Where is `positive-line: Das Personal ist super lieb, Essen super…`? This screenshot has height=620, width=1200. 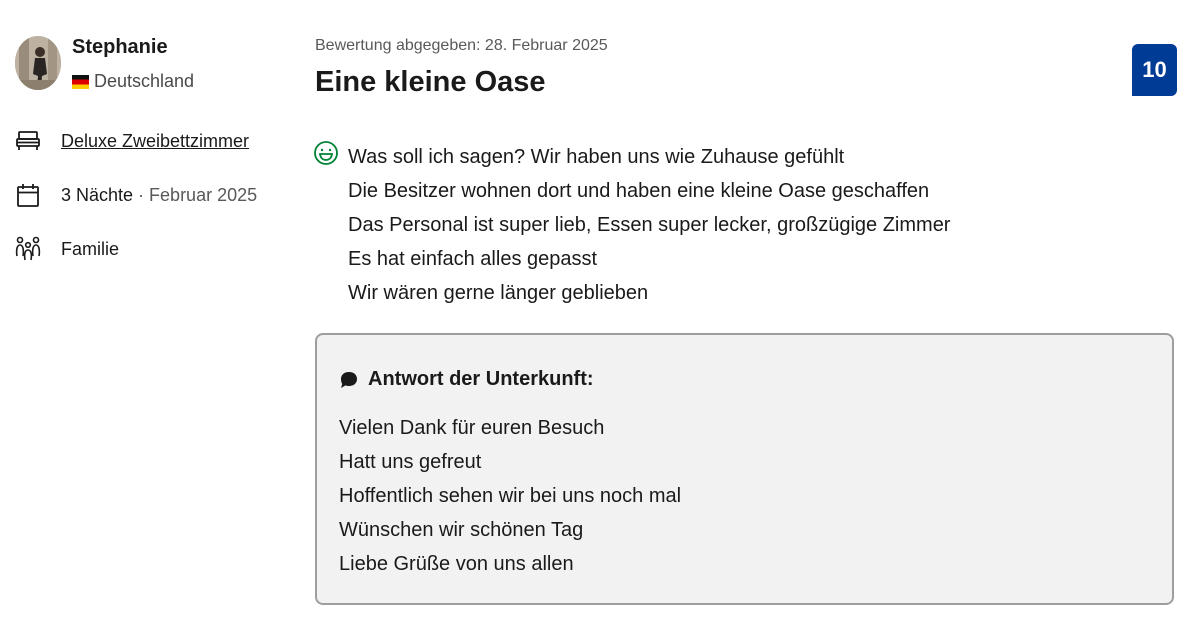
positive-line: Das Personal ist super lieb, Essen super… is located at coordinates (649, 225).